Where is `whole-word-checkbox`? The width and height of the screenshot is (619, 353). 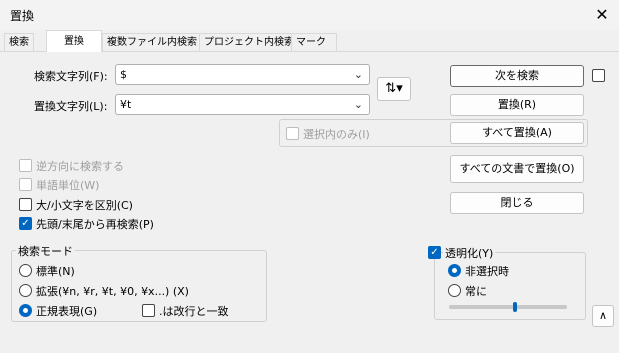 whole-word-checkbox is located at coordinates (25, 184).